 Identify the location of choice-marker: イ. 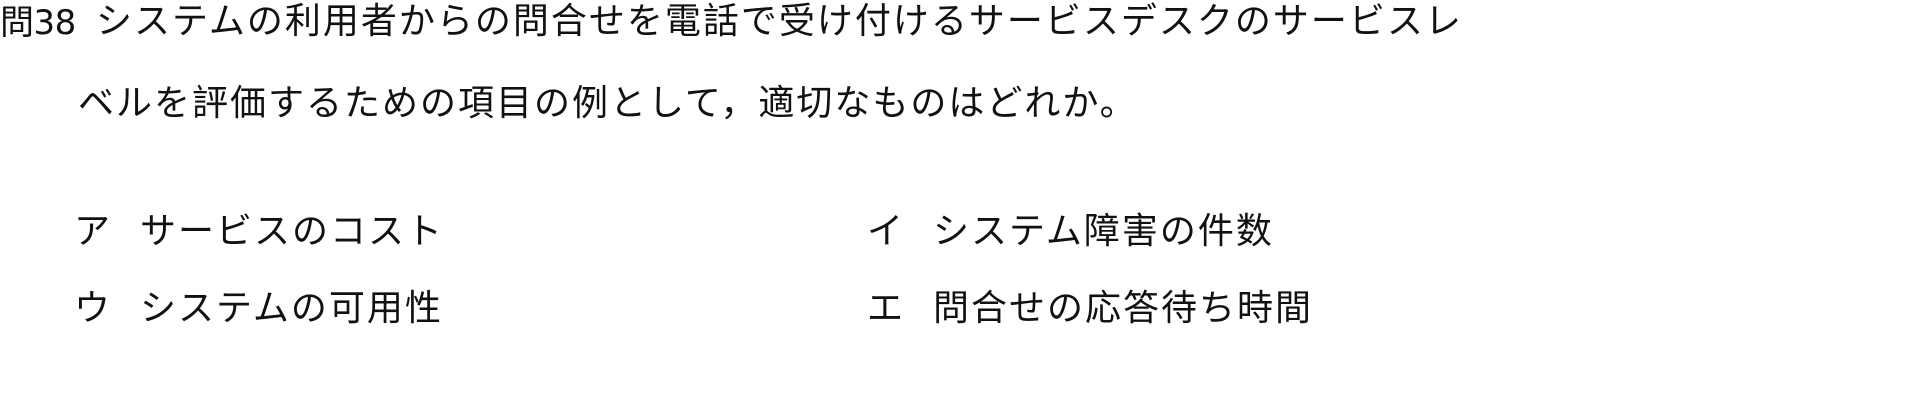
(886, 231).